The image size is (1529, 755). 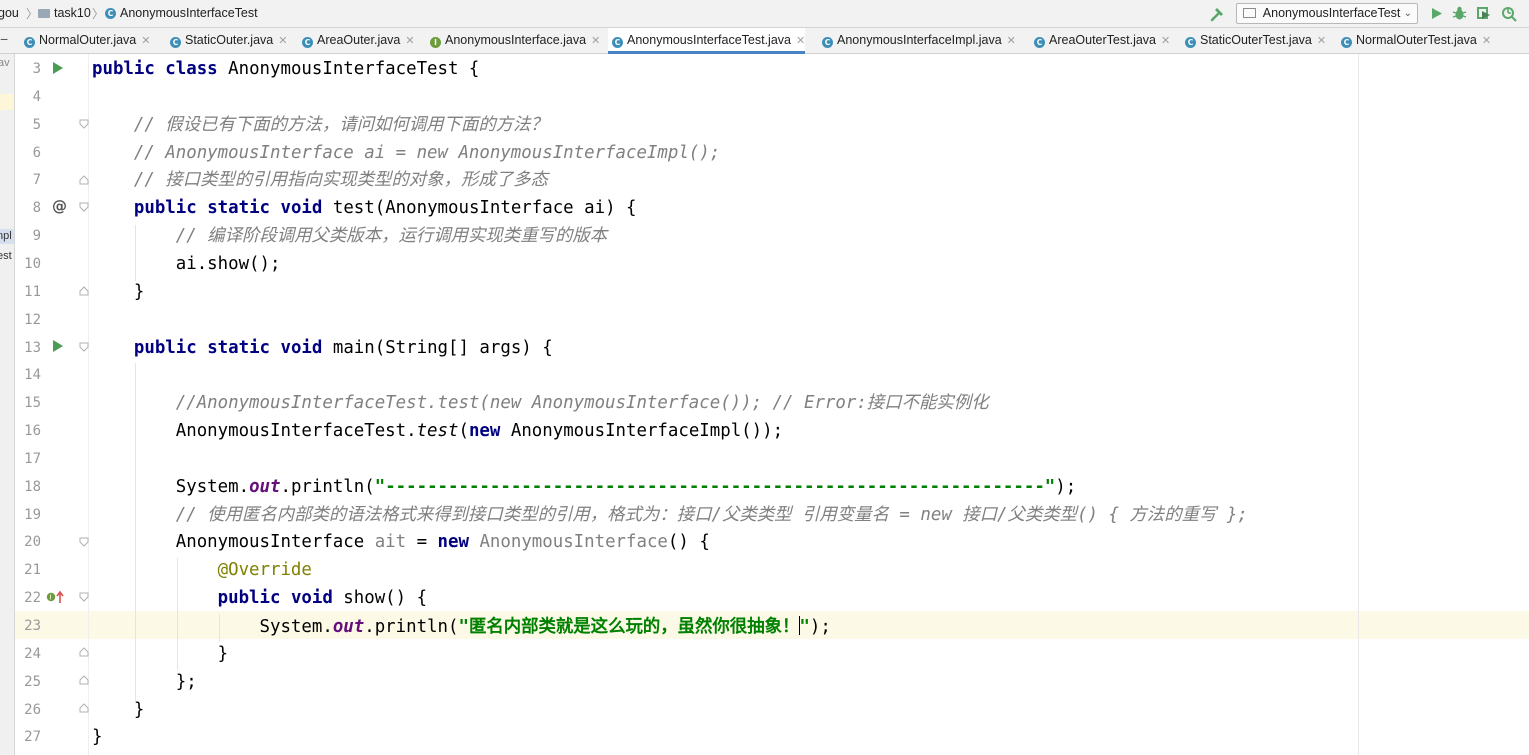 What do you see at coordinates (513, 41) in the screenshot?
I see `tab-anonymousinterface: I AnonymousInterface.java ✕` at bounding box center [513, 41].